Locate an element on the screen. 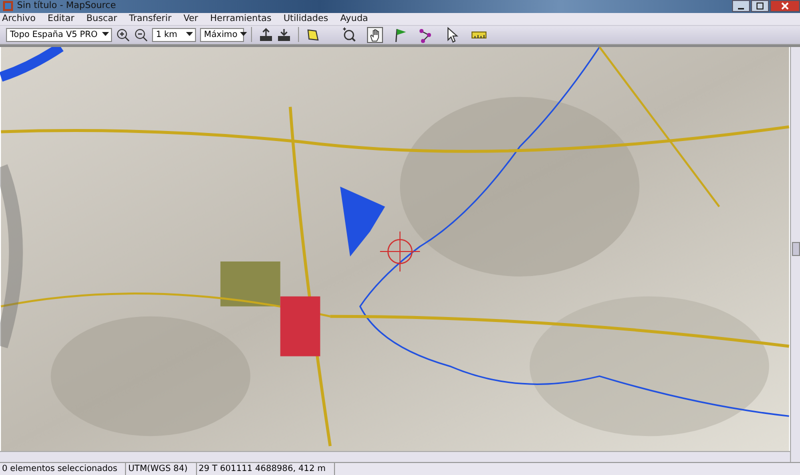  hand-icon is located at coordinates (375, 34).